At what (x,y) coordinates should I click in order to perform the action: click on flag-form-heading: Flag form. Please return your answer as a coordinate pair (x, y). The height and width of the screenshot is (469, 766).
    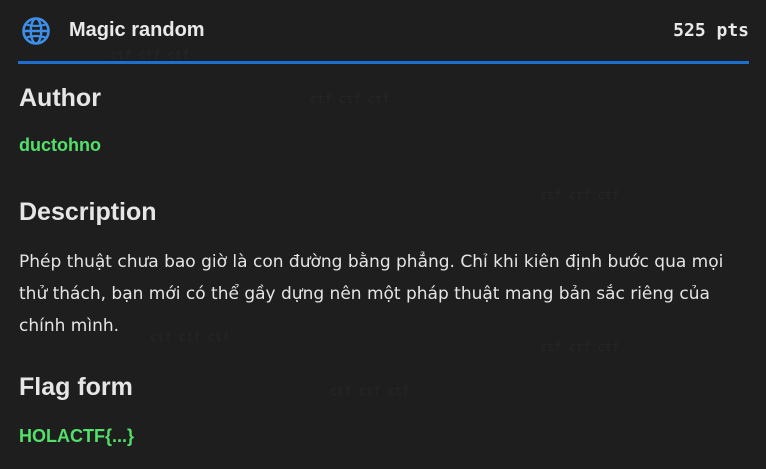
    Looking at the image, I should click on (76, 387).